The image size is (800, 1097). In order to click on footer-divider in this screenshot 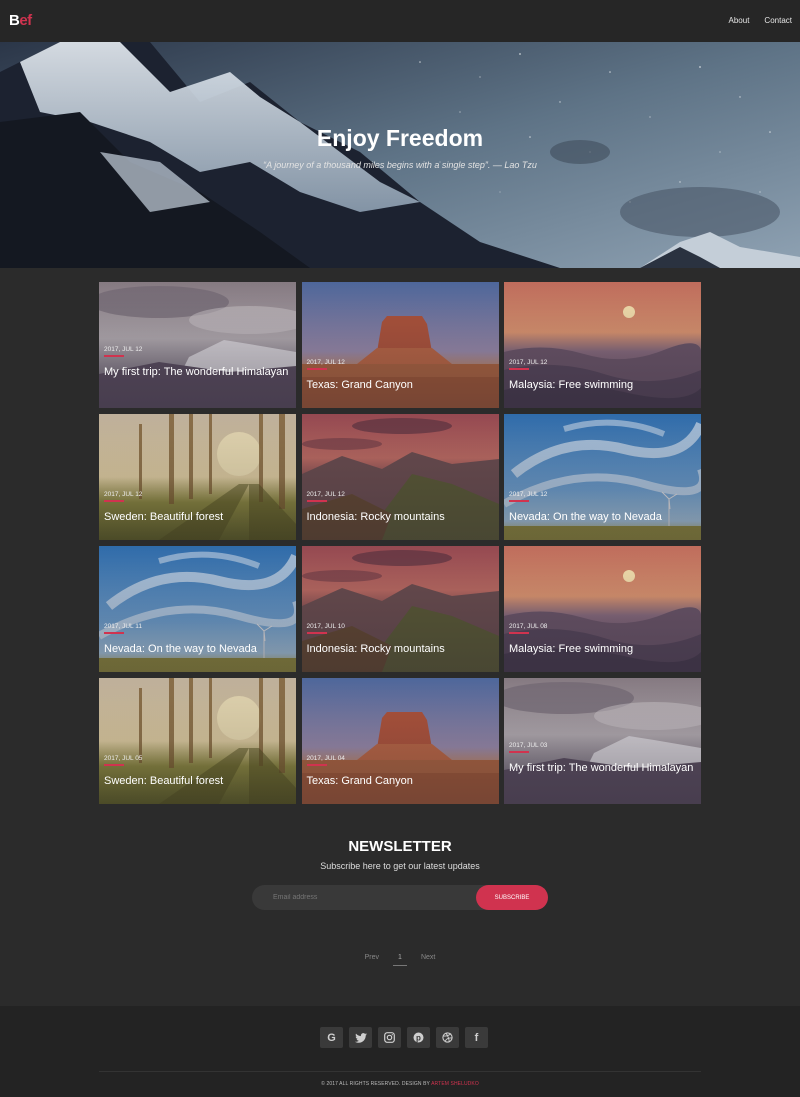, I will do `click(400, 1071)`.